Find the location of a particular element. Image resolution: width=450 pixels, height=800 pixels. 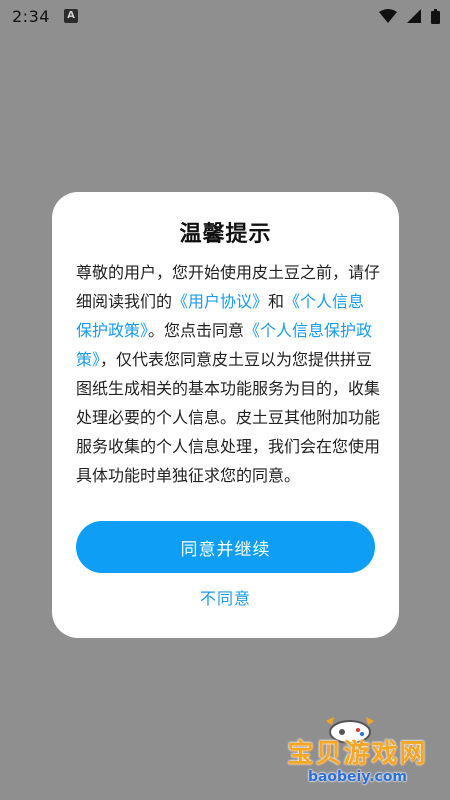

notification-a-icon: A is located at coordinates (70, 16).